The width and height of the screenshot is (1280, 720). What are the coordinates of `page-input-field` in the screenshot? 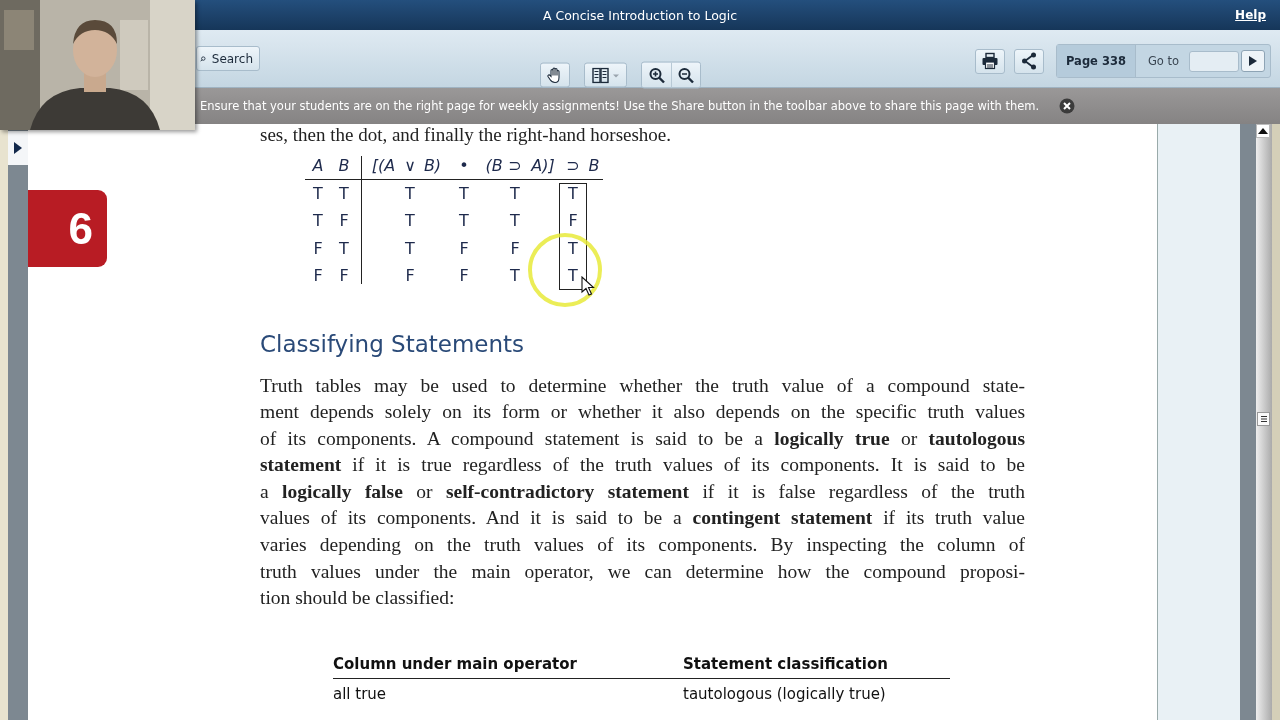 It's located at (1214, 61).